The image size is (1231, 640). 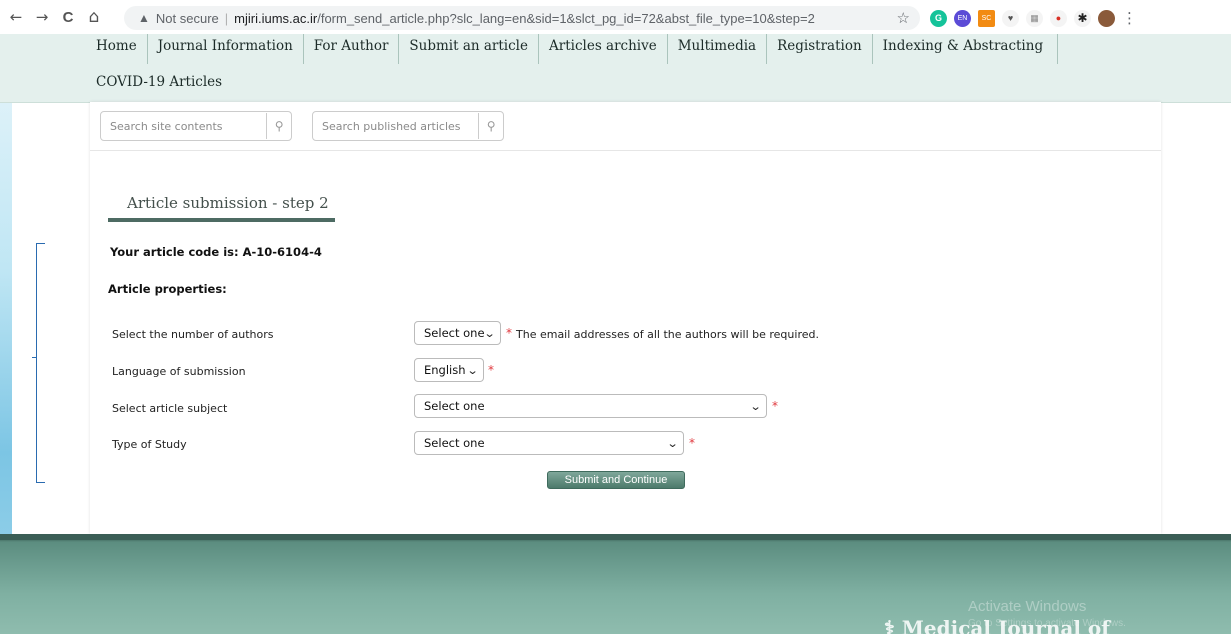 What do you see at coordinates (184, 126) in the screenshot?
I see `site-search-input` at bounding box center [184, 126].